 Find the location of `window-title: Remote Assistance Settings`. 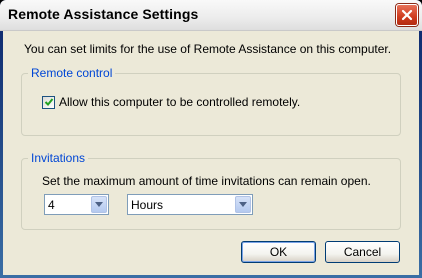

window-title: Remote Assistance Settings is located at coordinates (103, 14).